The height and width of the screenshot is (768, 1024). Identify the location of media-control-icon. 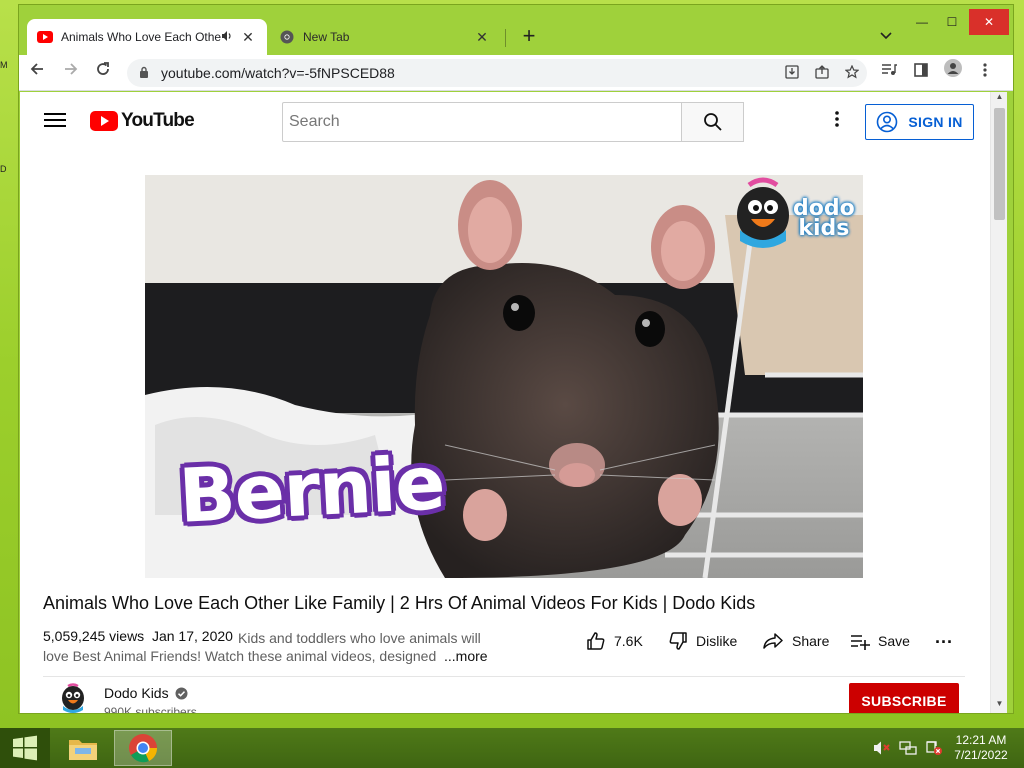
(889, 73).